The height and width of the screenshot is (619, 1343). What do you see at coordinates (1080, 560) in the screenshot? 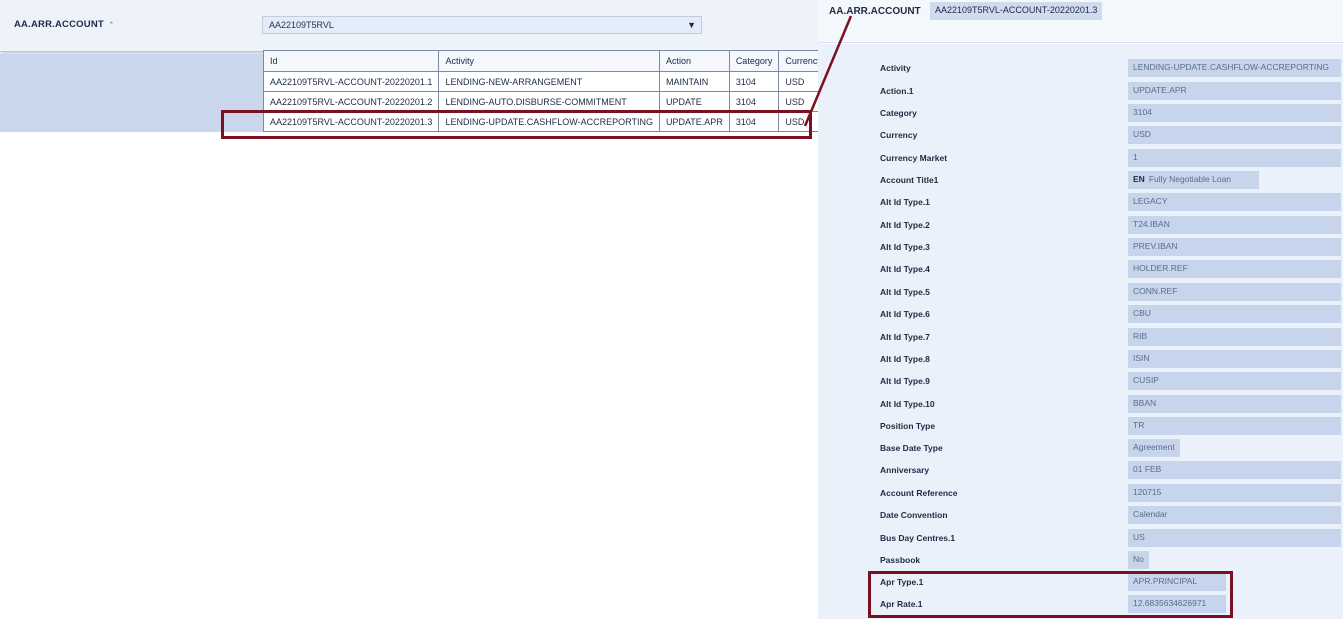
I see `field-row-passbook: Passbook No` at bounding box center [1080, 560].